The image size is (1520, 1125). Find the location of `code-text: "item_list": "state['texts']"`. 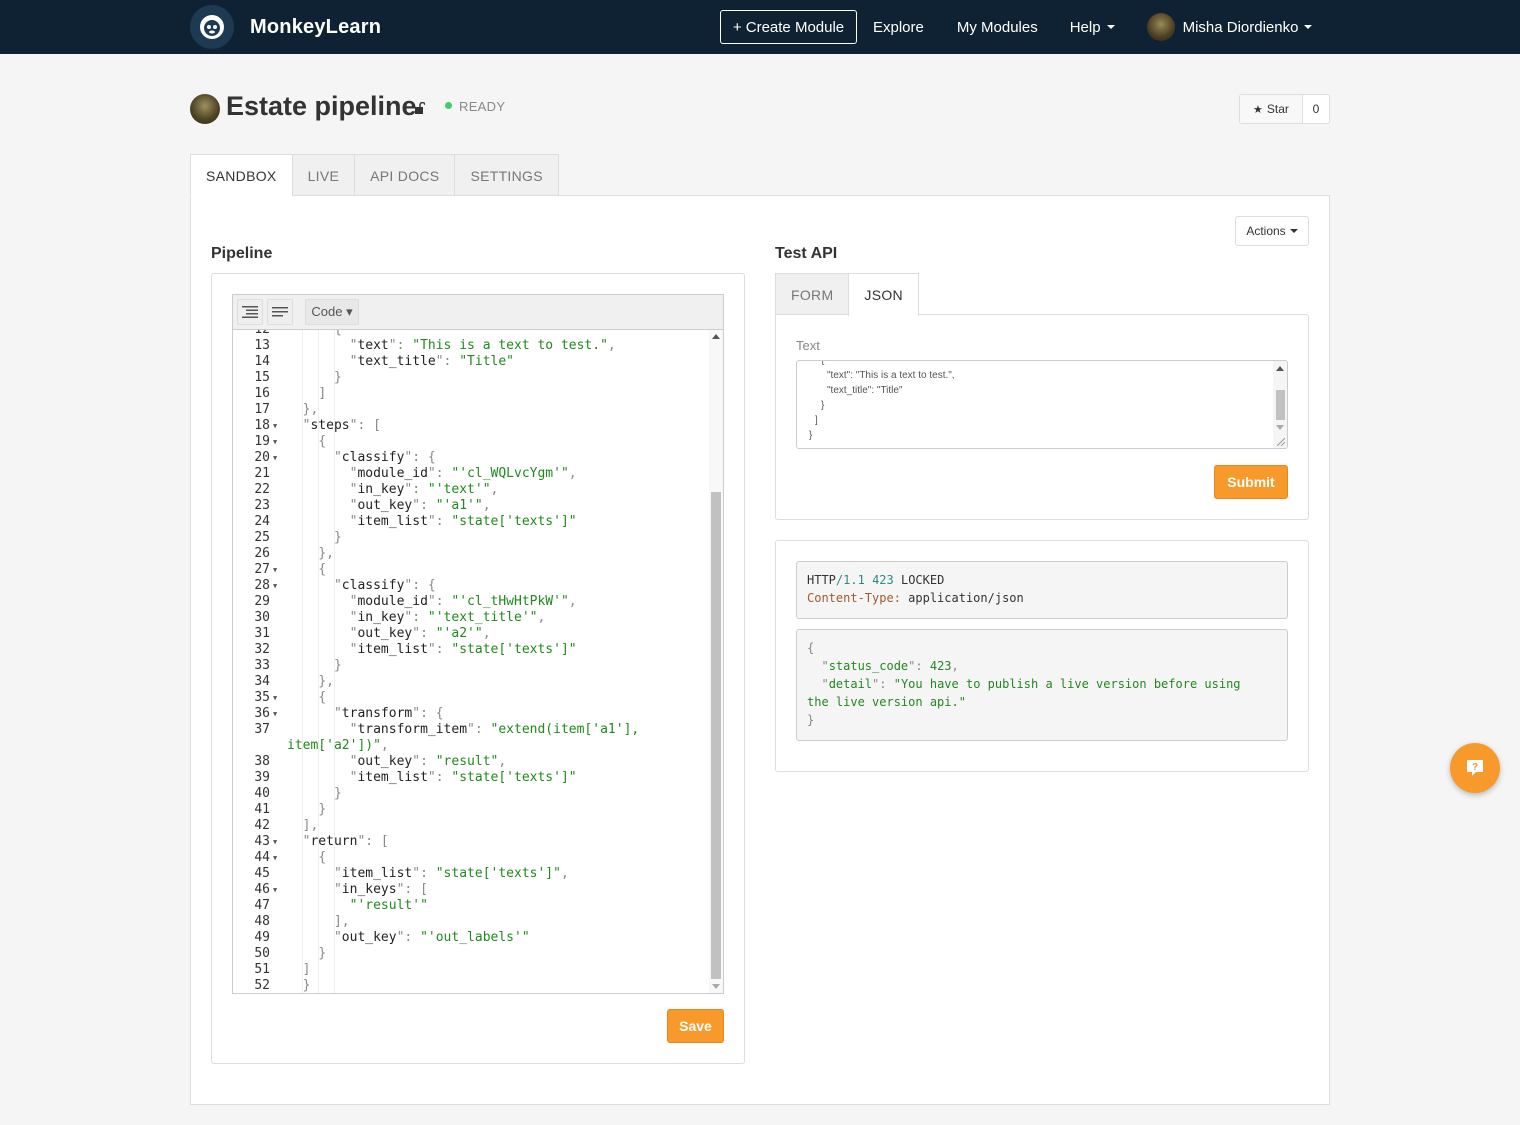

code-text: "item_list": "state['texts']" is located at coordinates (463, 521).